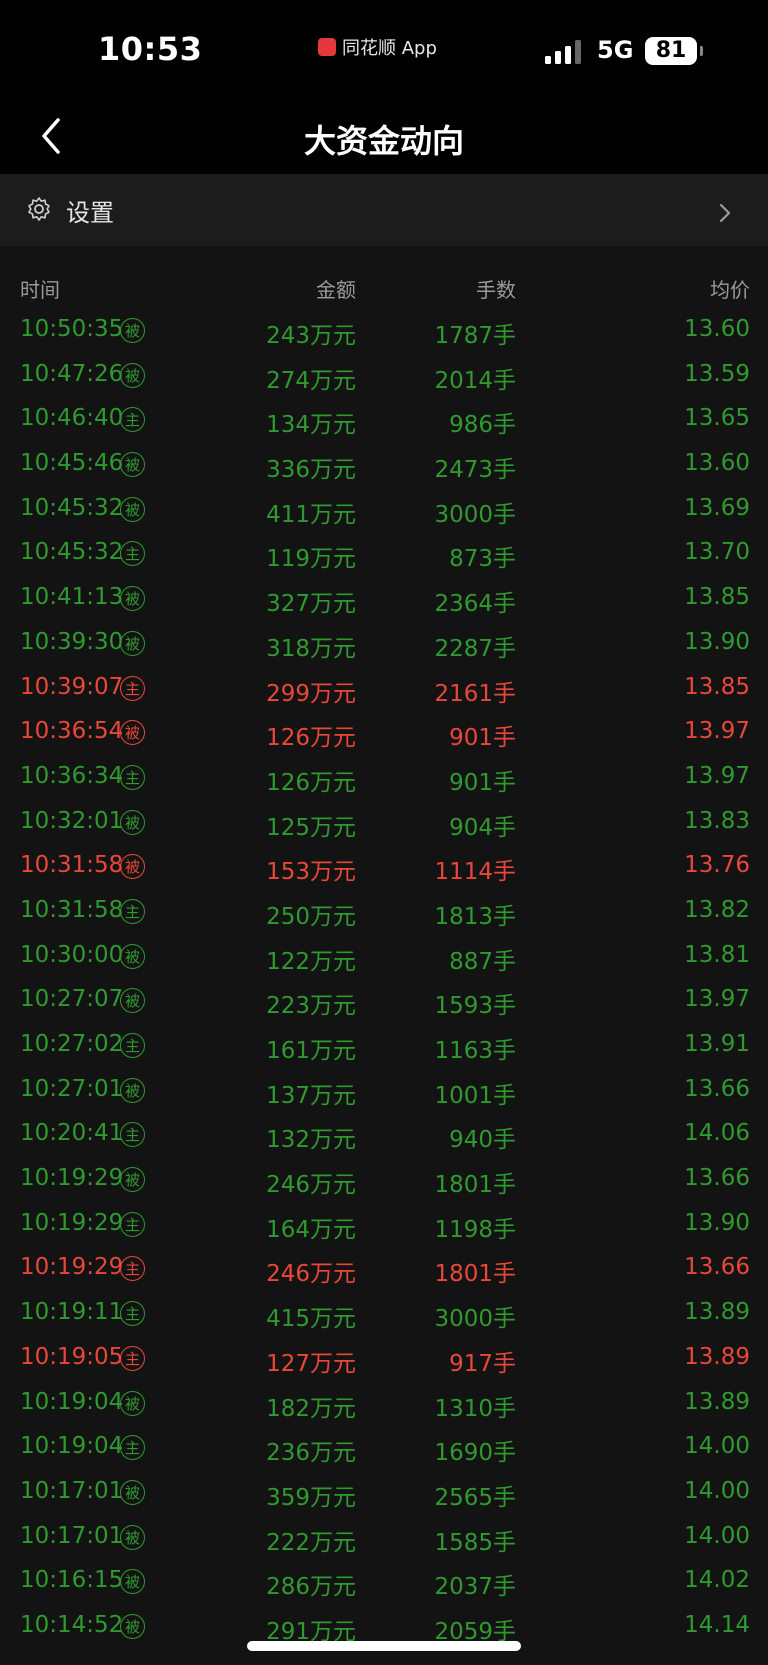 This screenshot has height=1665, width=768. Describe the element at coordinates (384, 911) in the screenshot. I see `table-row: 10:31:58 主 250万元 1813手 13.82` at that location.